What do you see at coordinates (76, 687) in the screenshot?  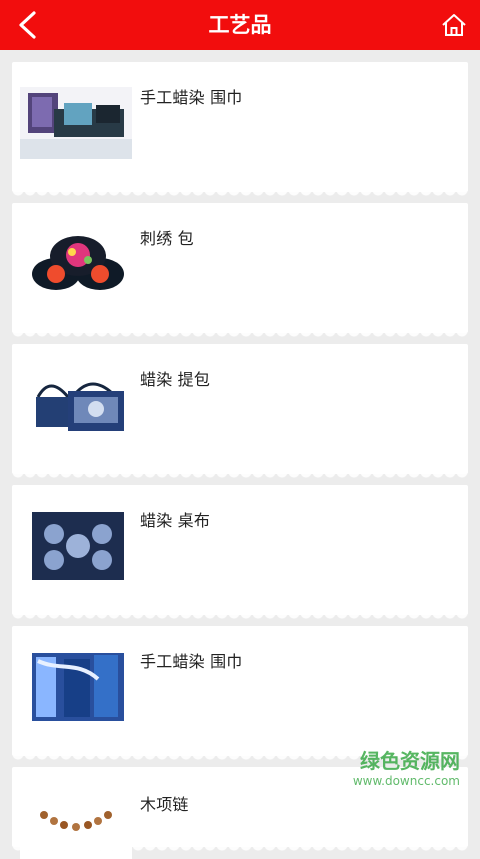 I see `batik-scarf-image` at bounding box center [76, 687].